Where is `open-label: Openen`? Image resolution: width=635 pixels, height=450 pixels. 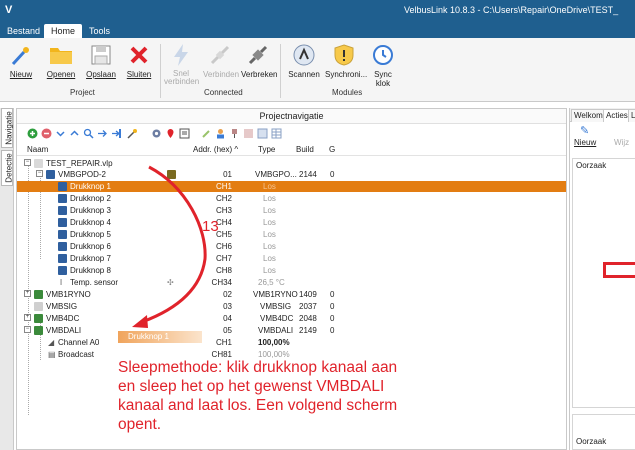 open-label: Openen is located at coordinates (61, 74).